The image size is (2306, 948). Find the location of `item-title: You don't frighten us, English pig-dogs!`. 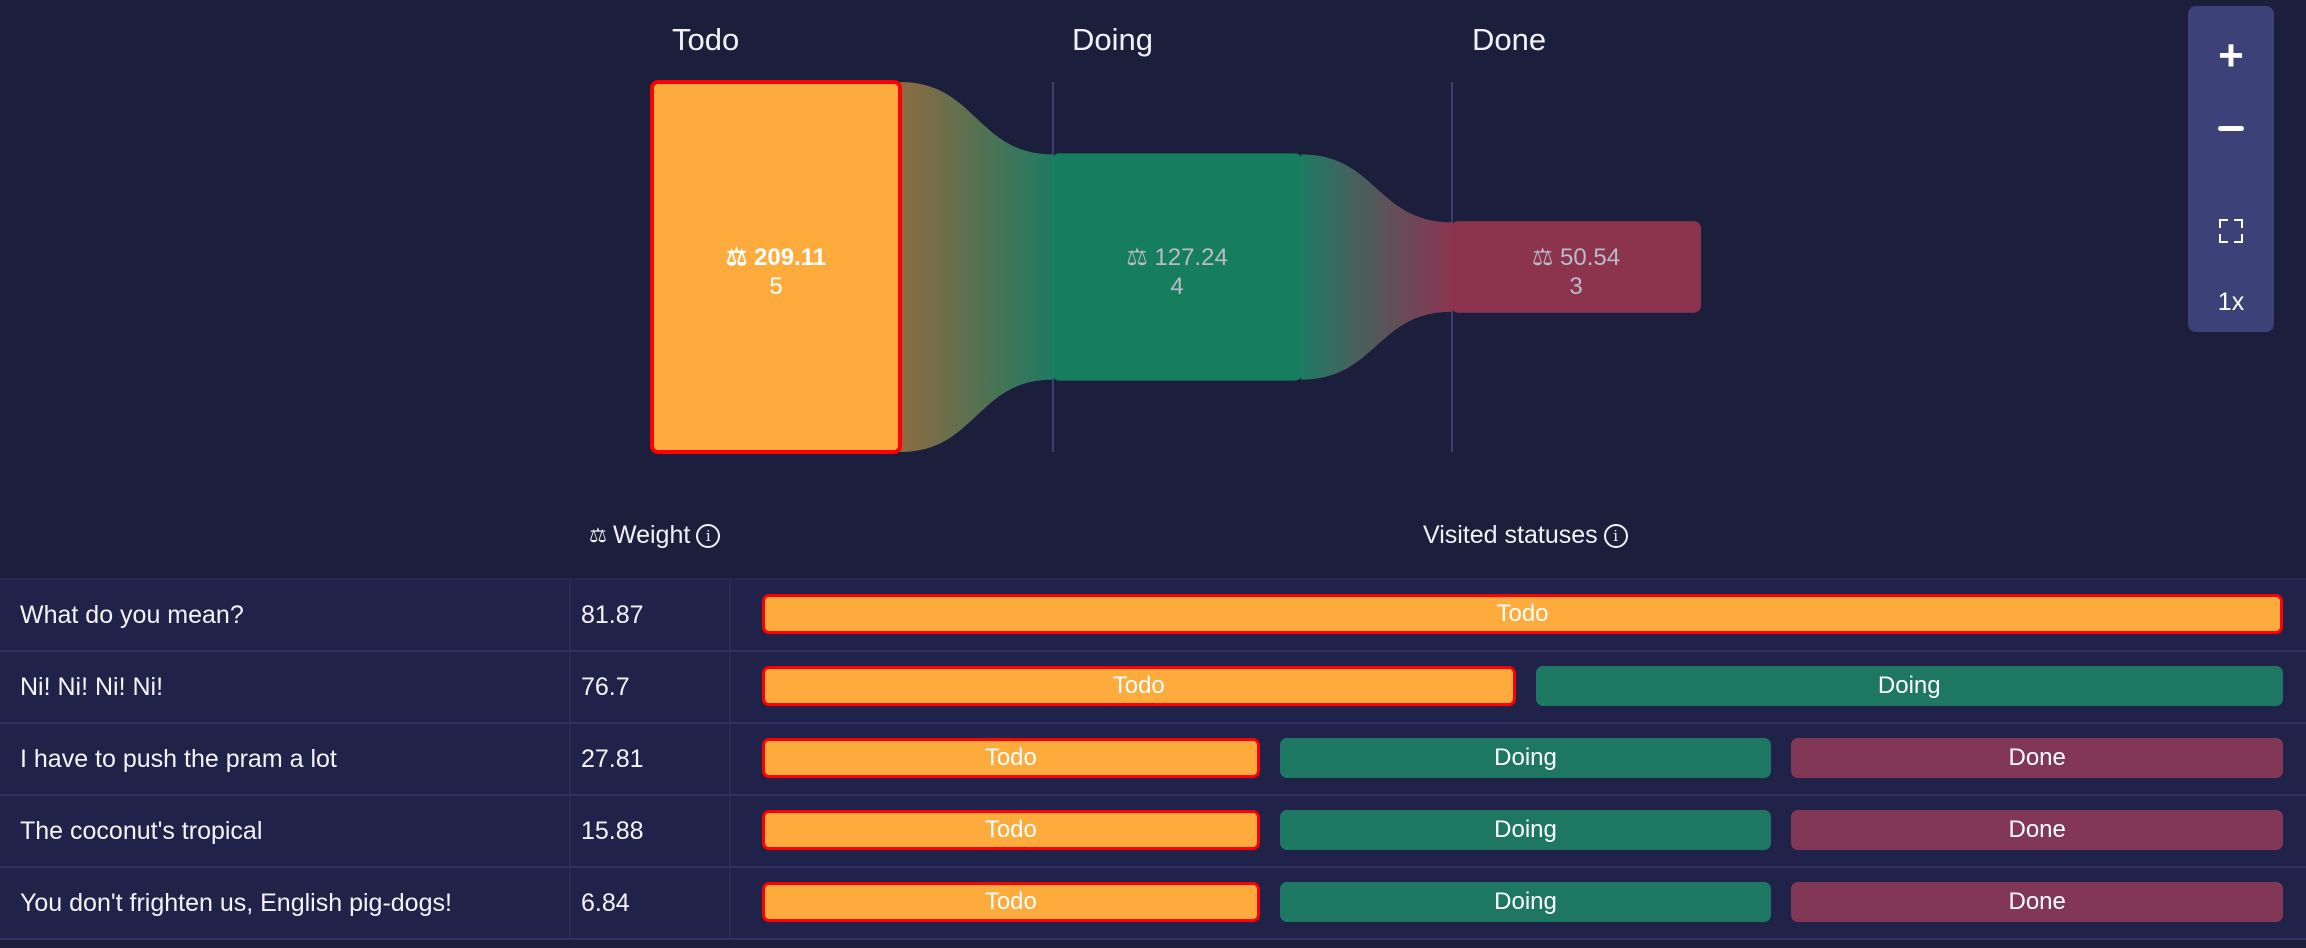

item-title: You don't frighten us, English pig-dogs! is located at coordinates (236, 903).